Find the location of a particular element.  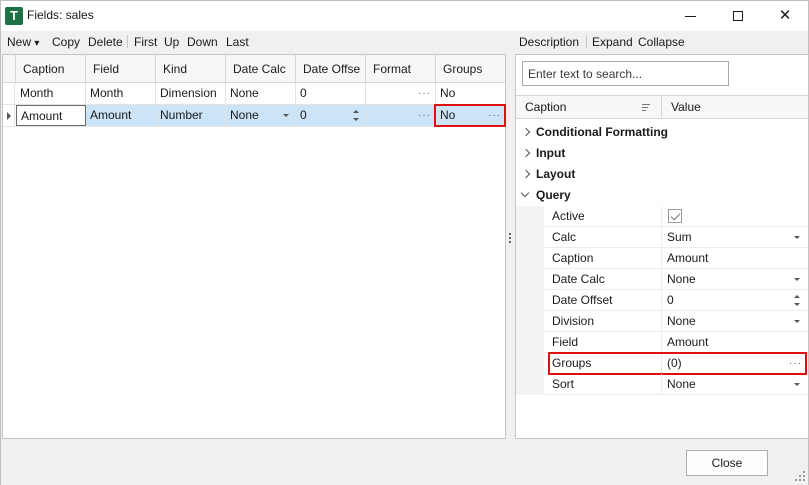

column-header-field: Field is located at coordinates (121, 69).